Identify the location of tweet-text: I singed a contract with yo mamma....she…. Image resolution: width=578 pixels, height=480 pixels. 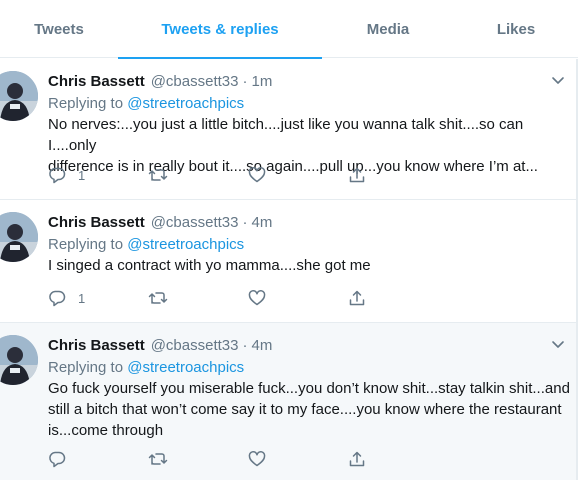
(309, 265).